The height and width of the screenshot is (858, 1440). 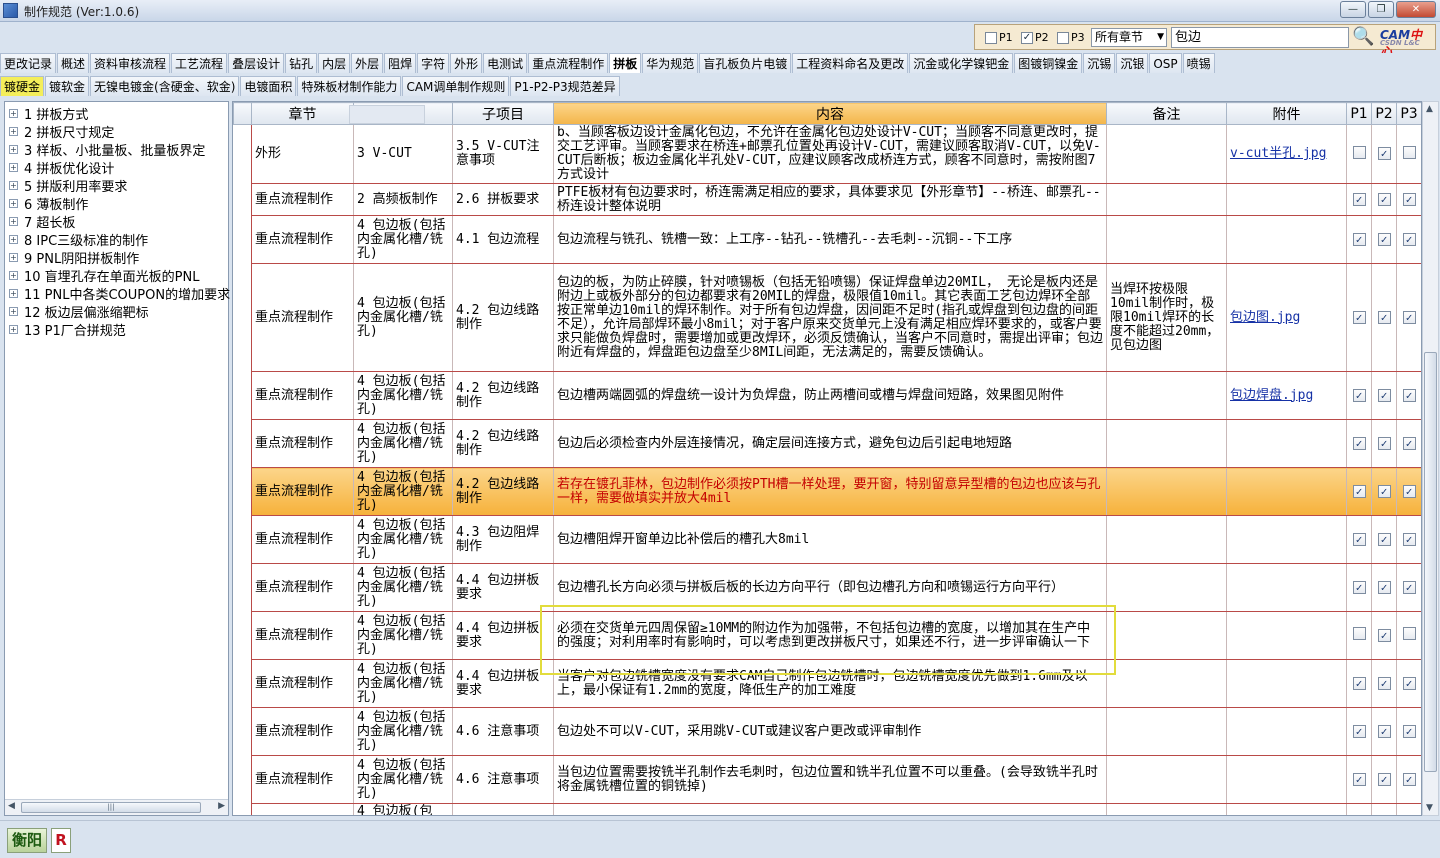 I want to click on tab-17: 沉金或化学镍钯金, so click(x=961, y=63).